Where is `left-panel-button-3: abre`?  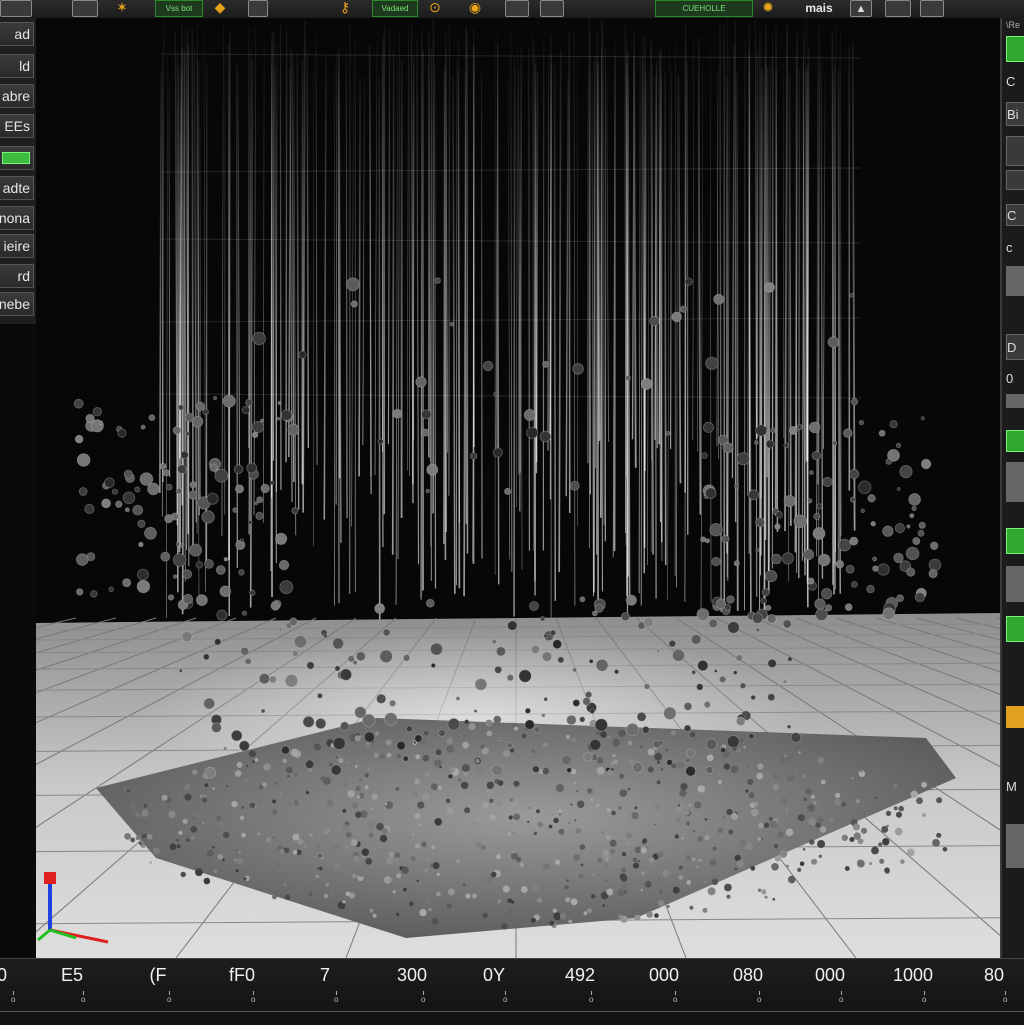
left-panel-button-3: abre is located at coordinates (17, 96).